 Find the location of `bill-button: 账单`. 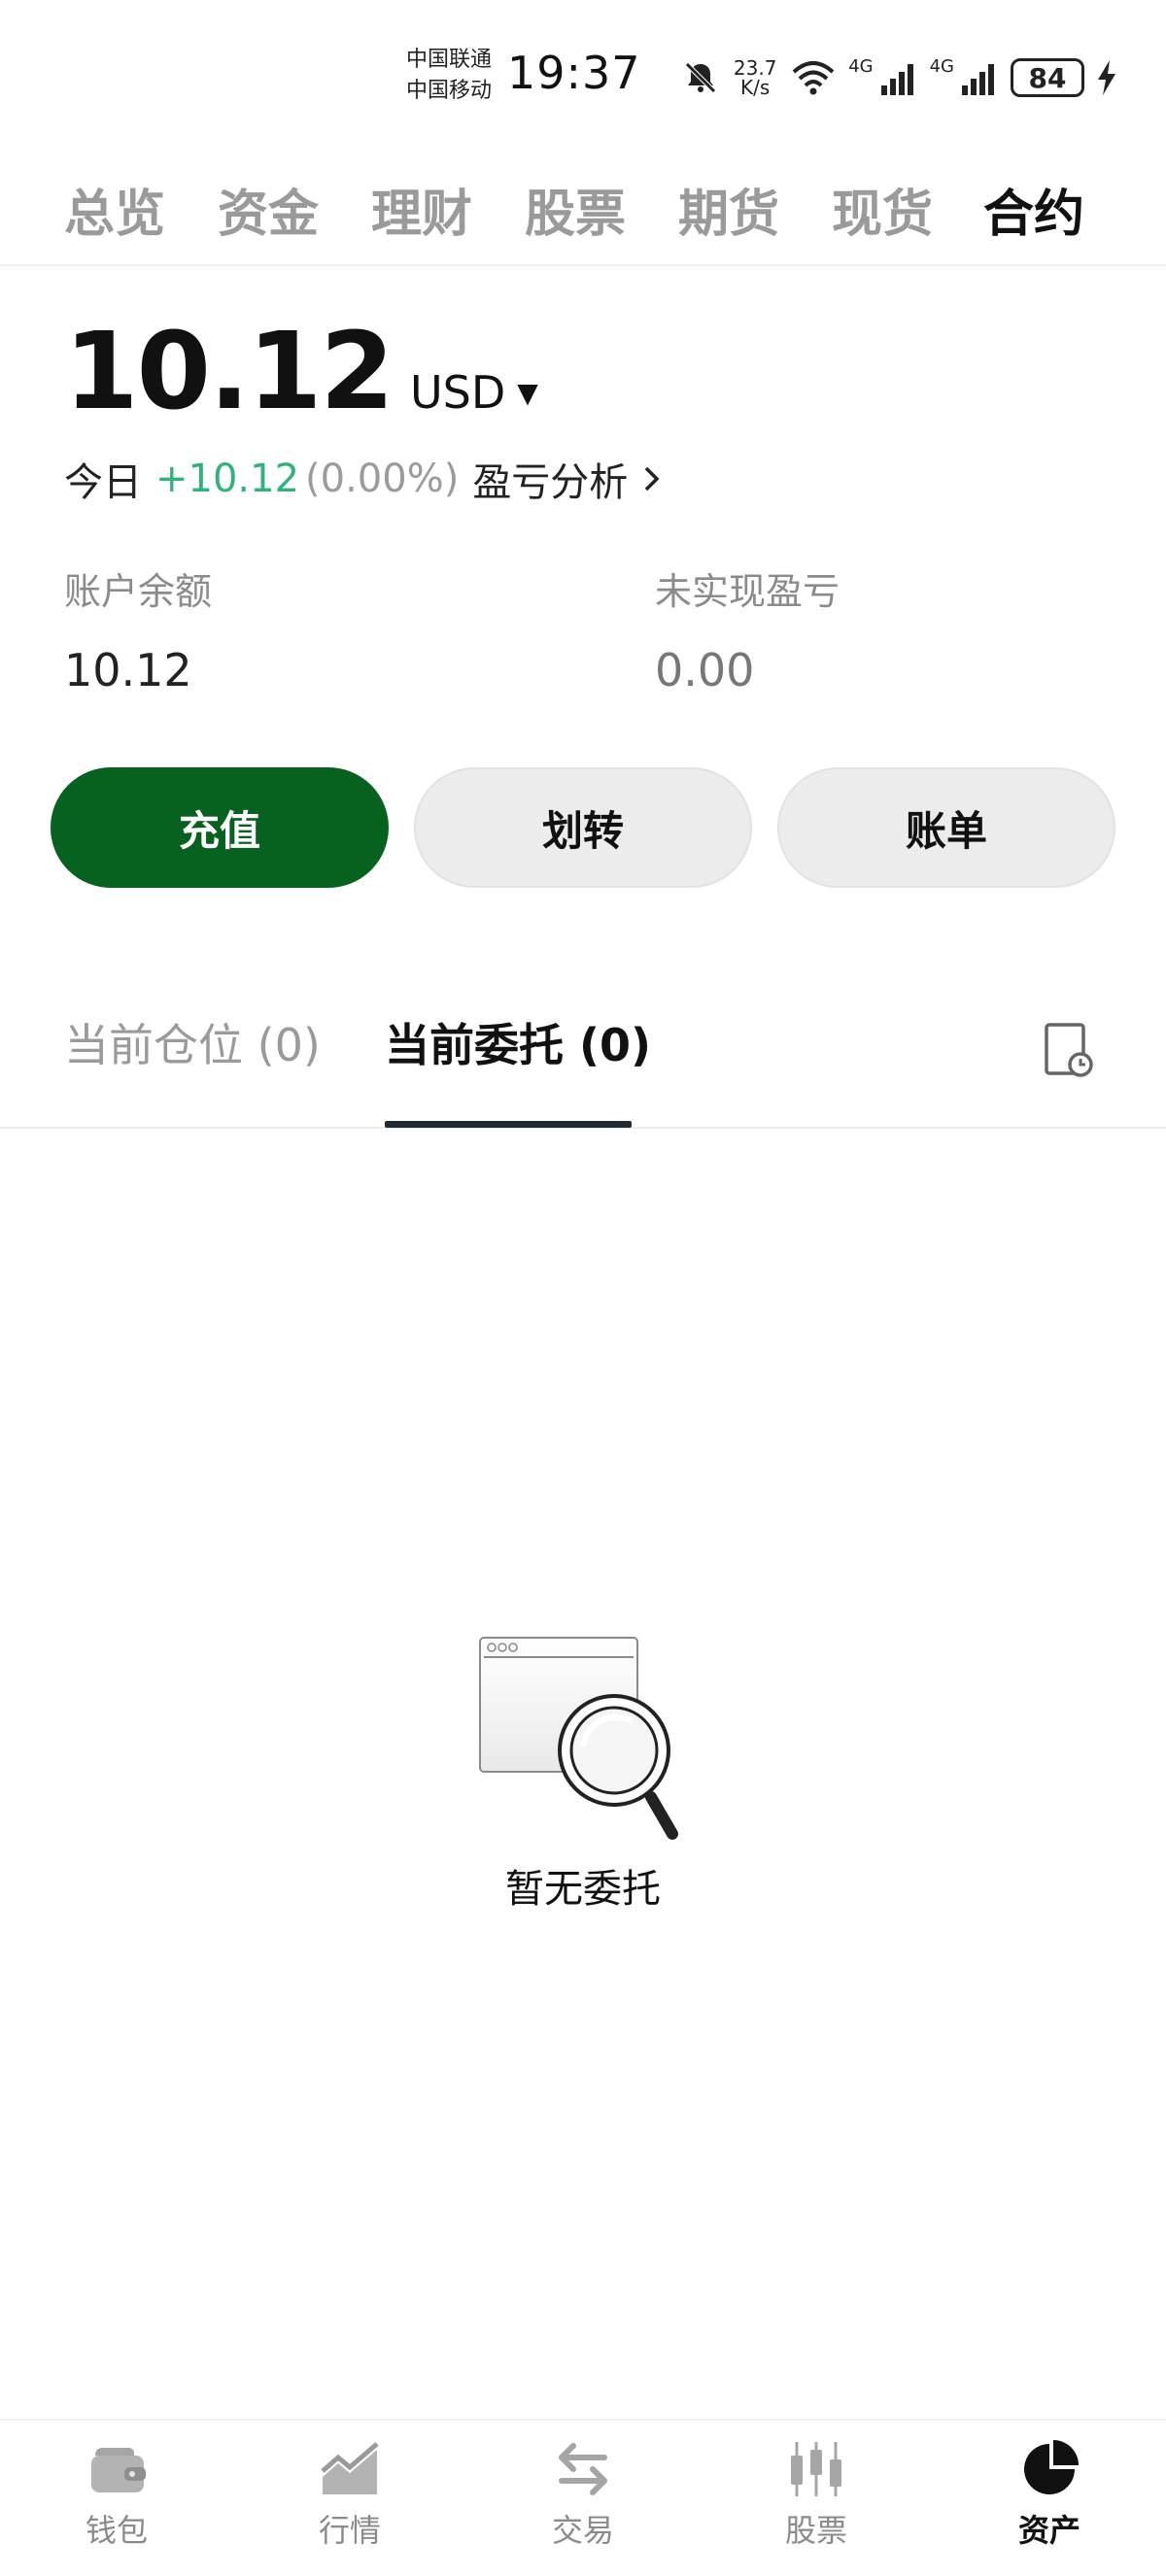

bill-button: 账单 is located at coordinates (946, 827).